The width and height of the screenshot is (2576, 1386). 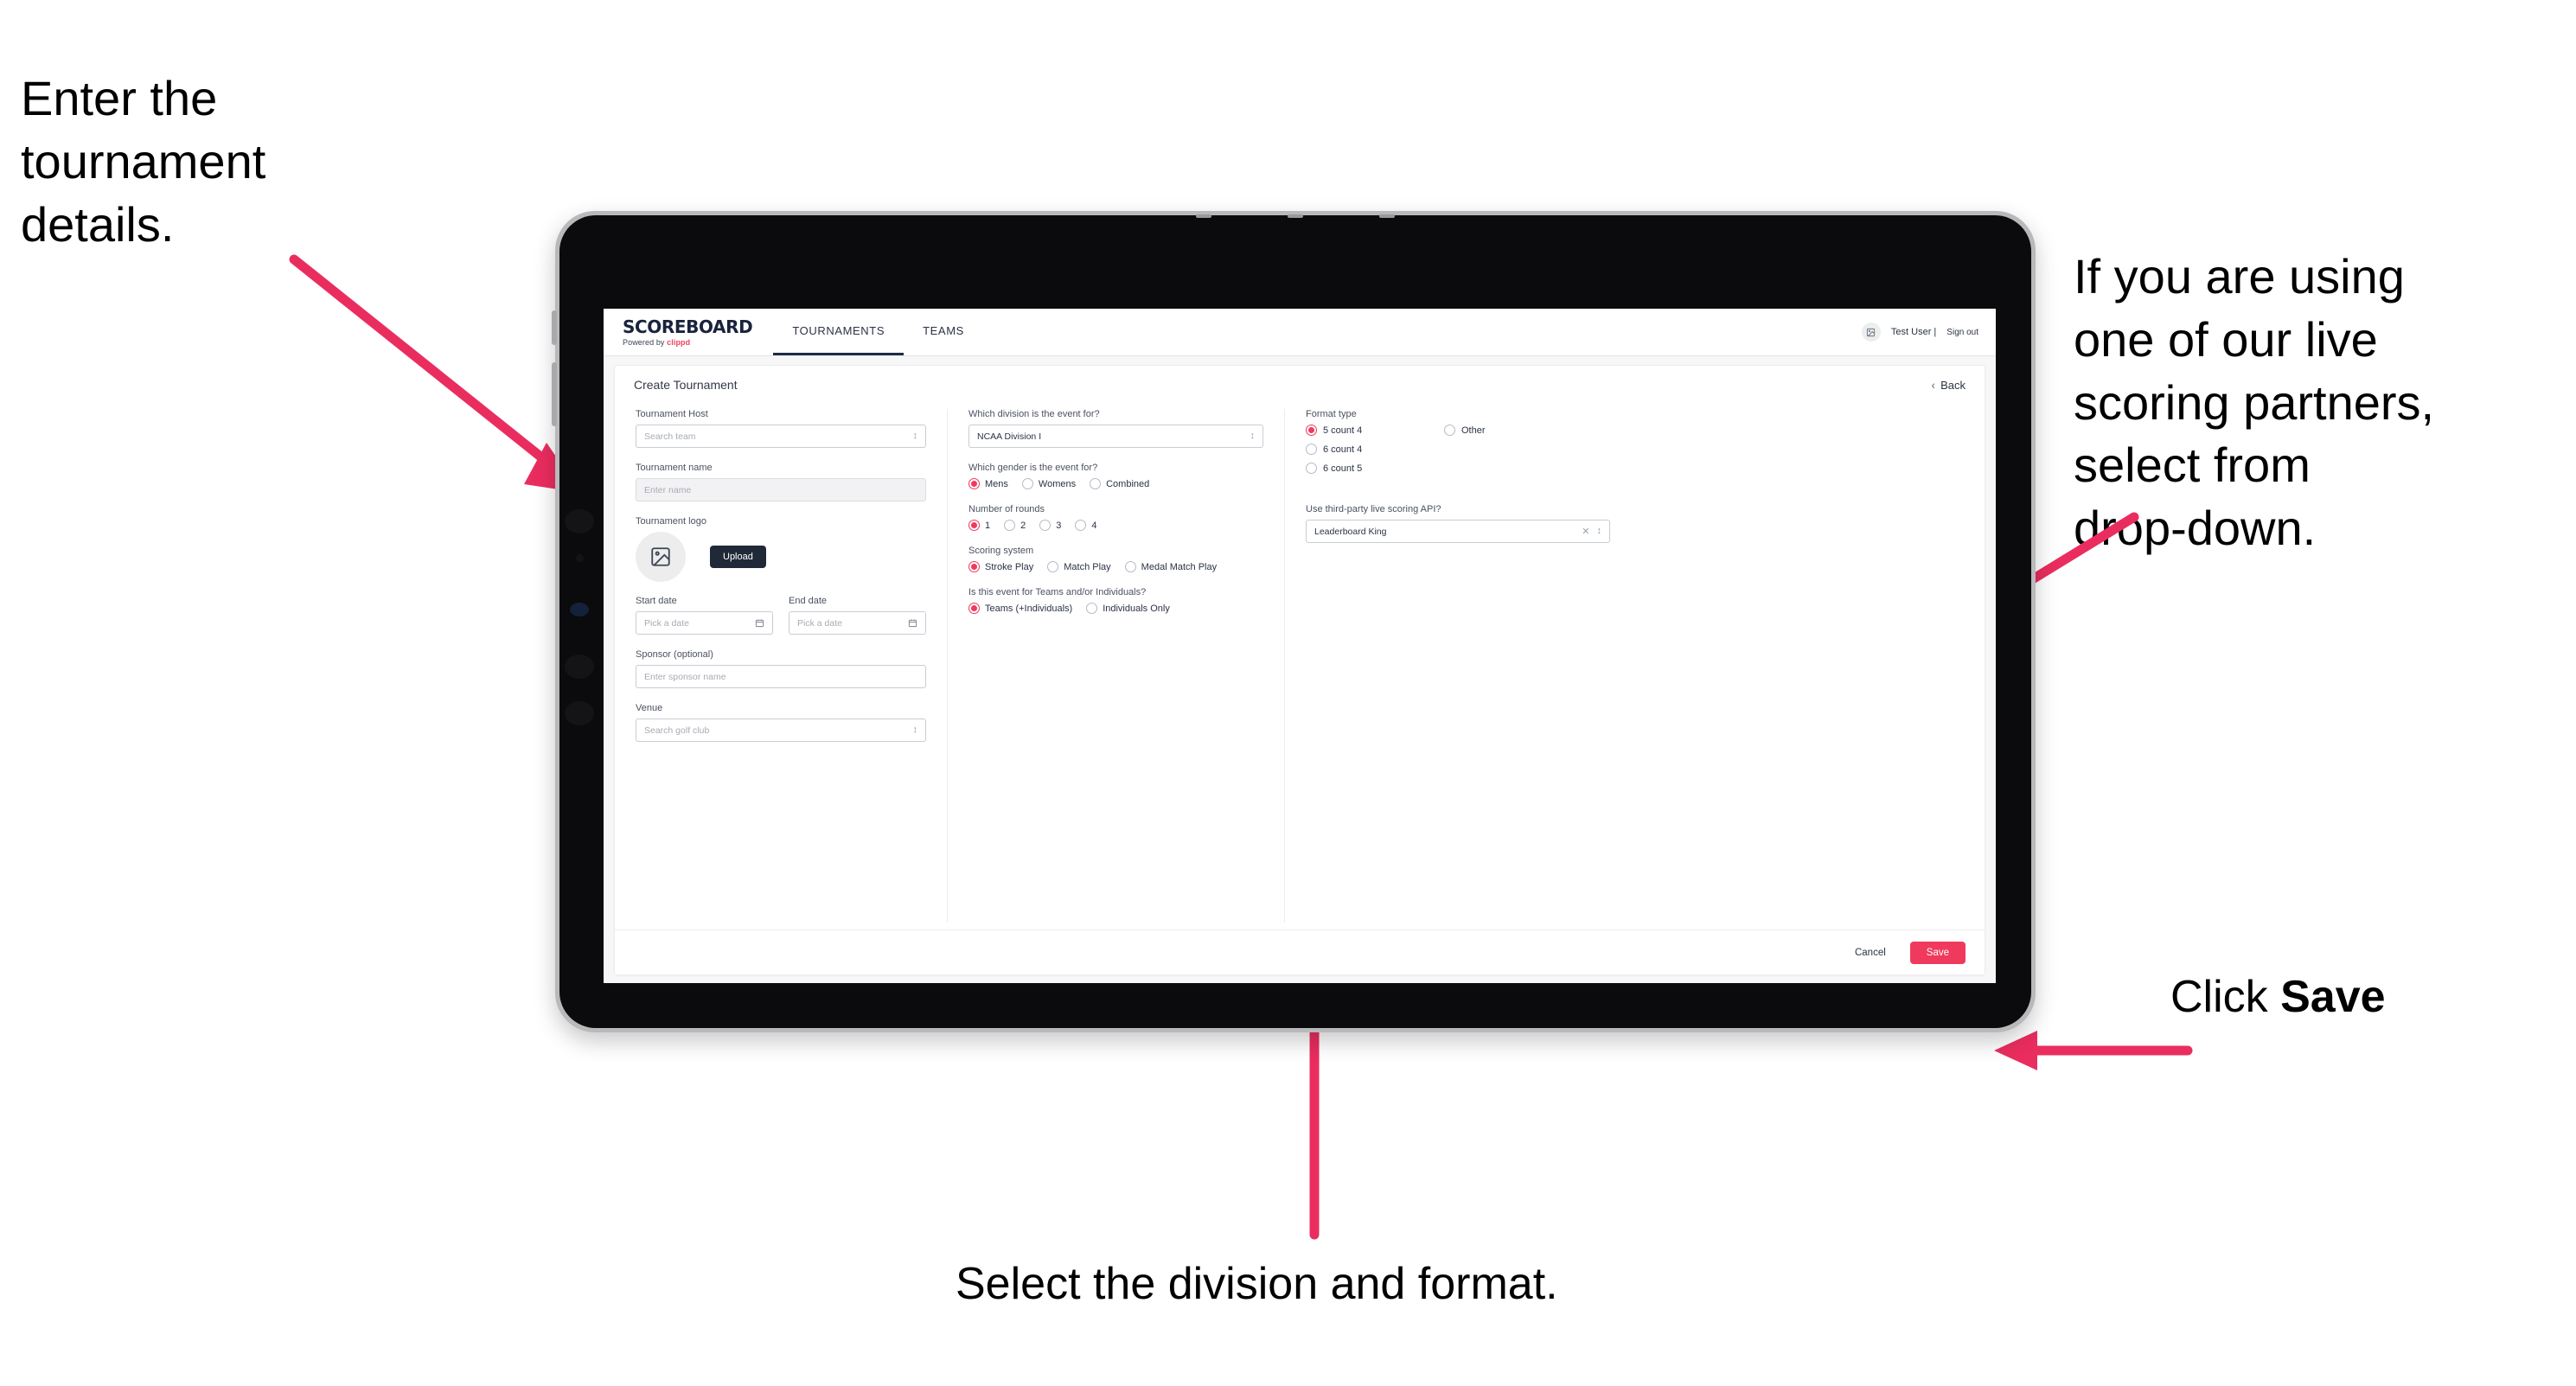 What do you see at coordinates (1375, 469) in the screenshot?
I see `format-option-6-count-5: 6 count 5` at bounding box center [1375, 469].